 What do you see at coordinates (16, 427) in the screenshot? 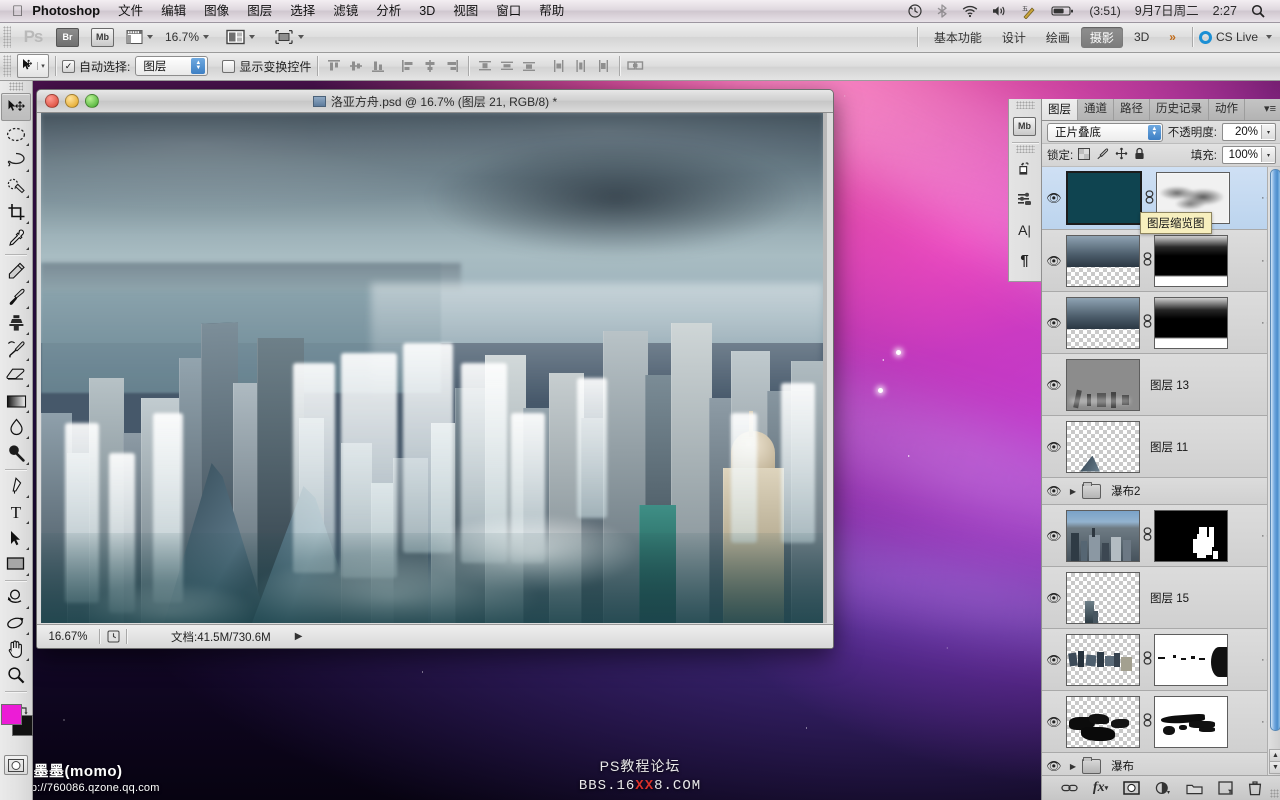
I see `tool-blur` at bounding box center [16, 427].